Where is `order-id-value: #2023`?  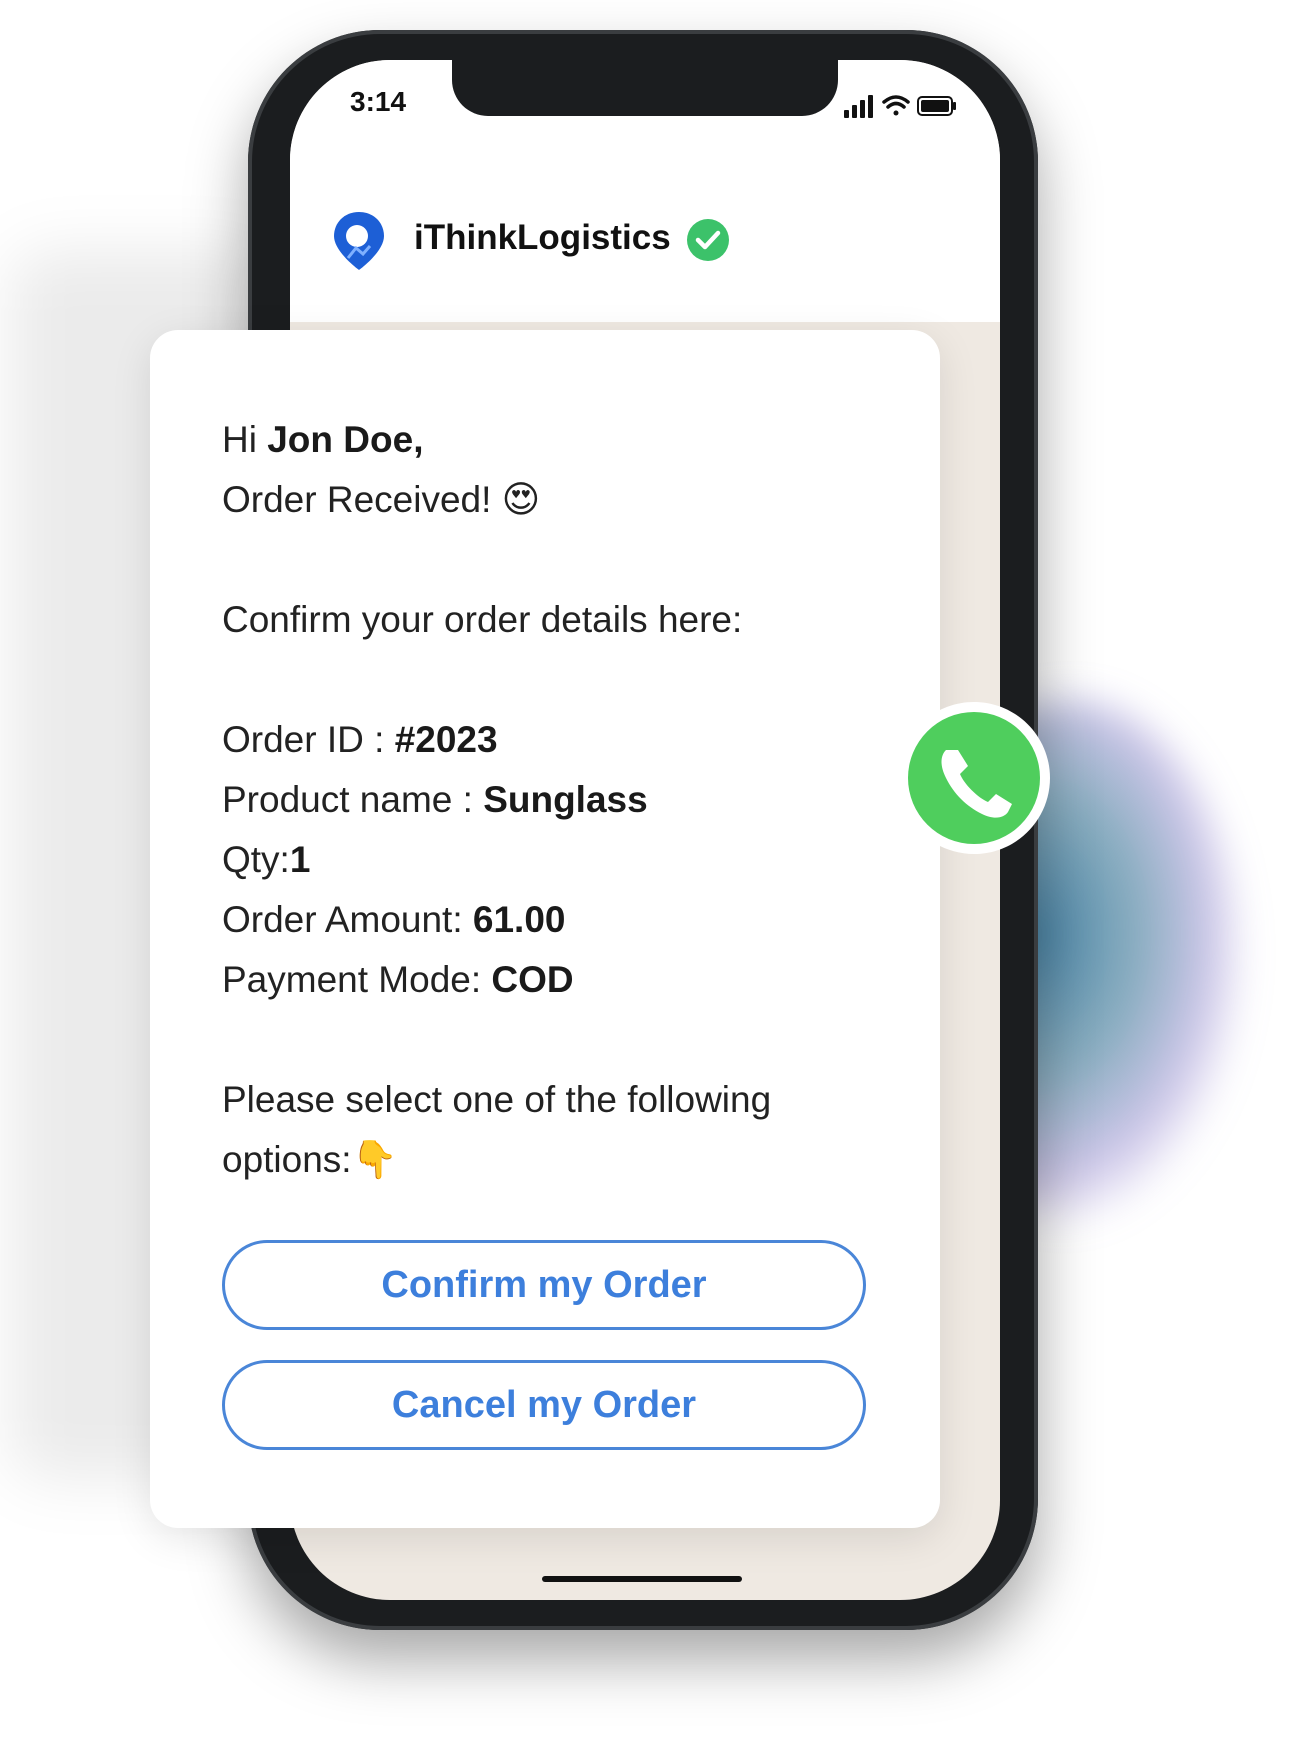 order-id-value: #2023 is located at coordinates (446, 739).